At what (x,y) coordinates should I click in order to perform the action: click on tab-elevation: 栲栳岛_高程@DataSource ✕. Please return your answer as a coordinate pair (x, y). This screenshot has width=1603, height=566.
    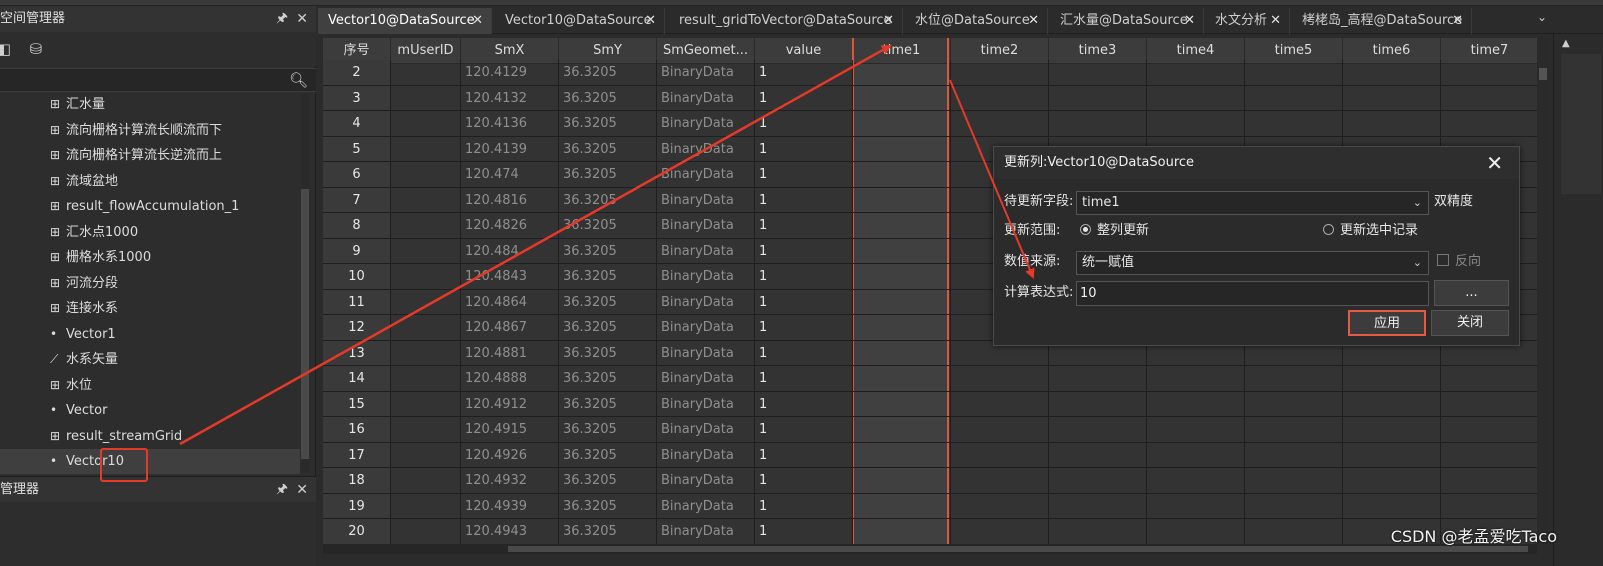
    Looking at the image, I should click on (1382, 21).